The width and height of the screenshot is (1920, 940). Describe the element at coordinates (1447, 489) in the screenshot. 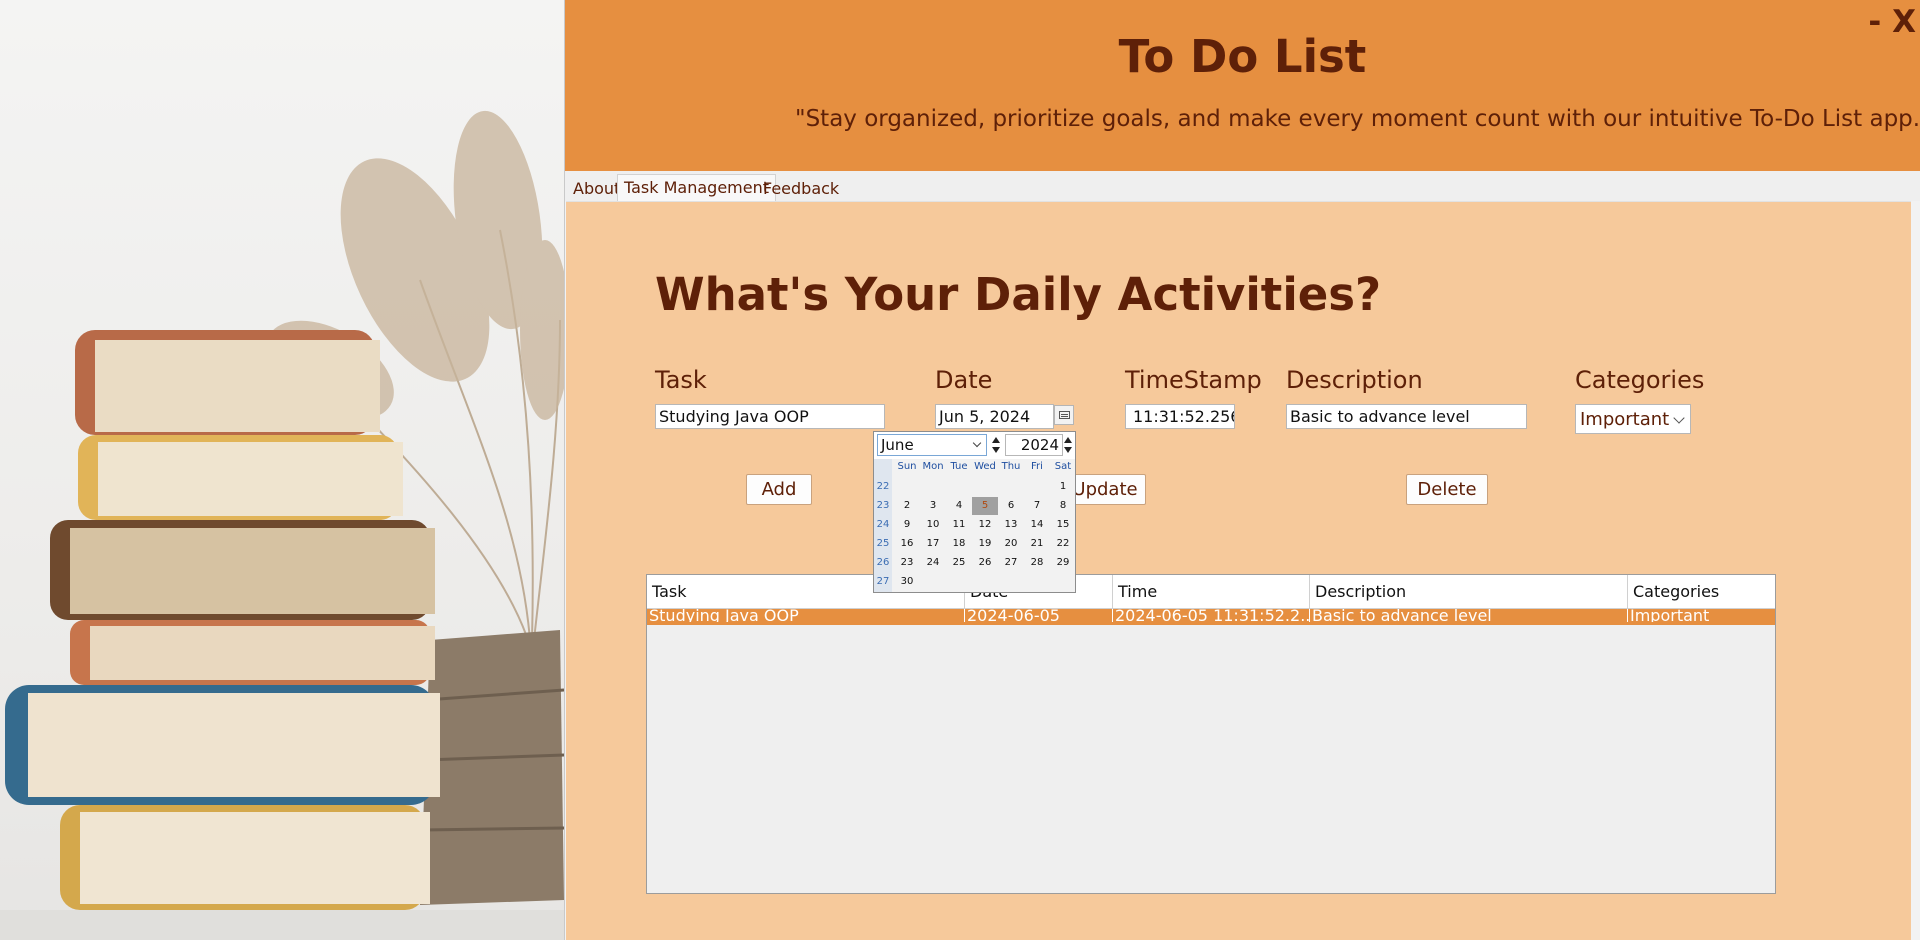

I see `delete-button: Delete` at that location.